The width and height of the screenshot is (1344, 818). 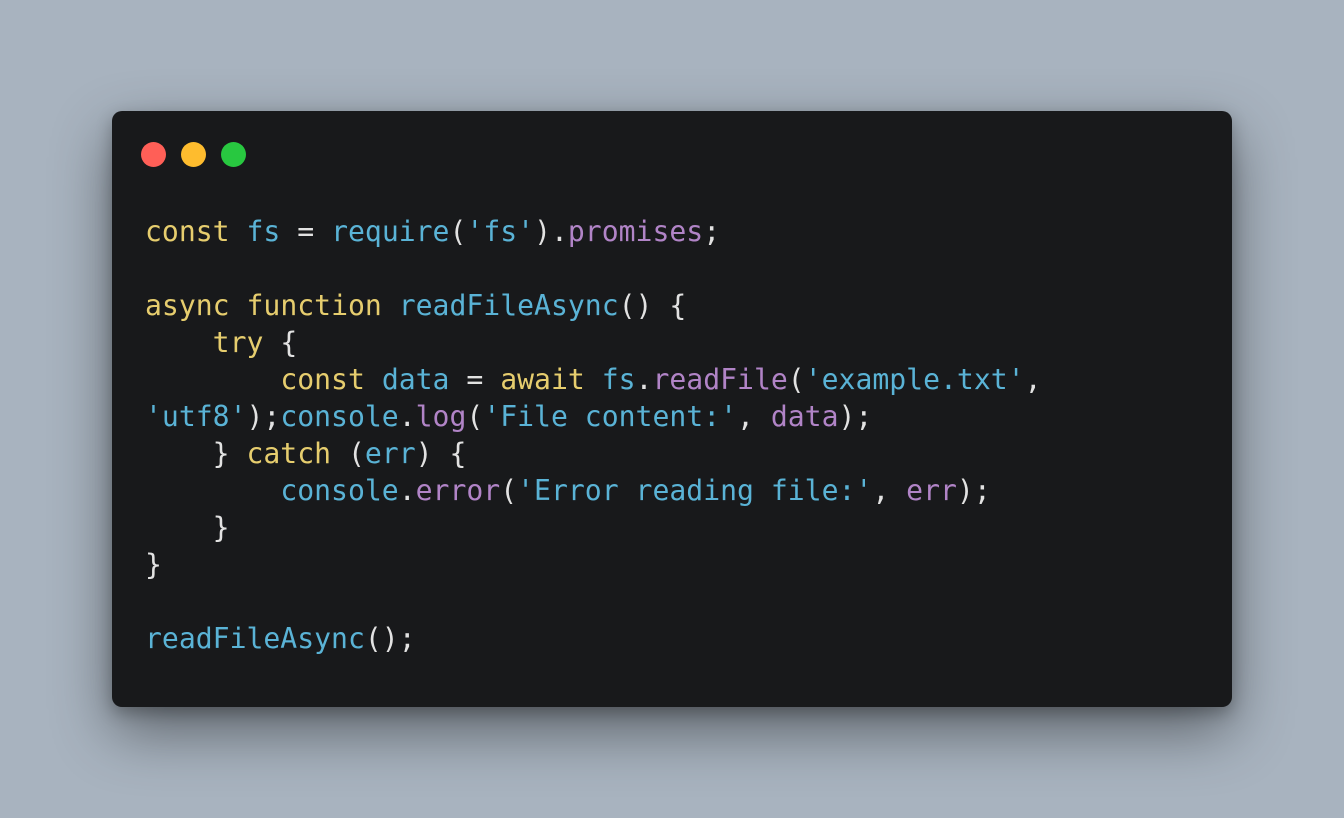 What do you see at coordinates (390, 231) in the screenshot?
I see `code-token: require` at bounding box center [390, 231].